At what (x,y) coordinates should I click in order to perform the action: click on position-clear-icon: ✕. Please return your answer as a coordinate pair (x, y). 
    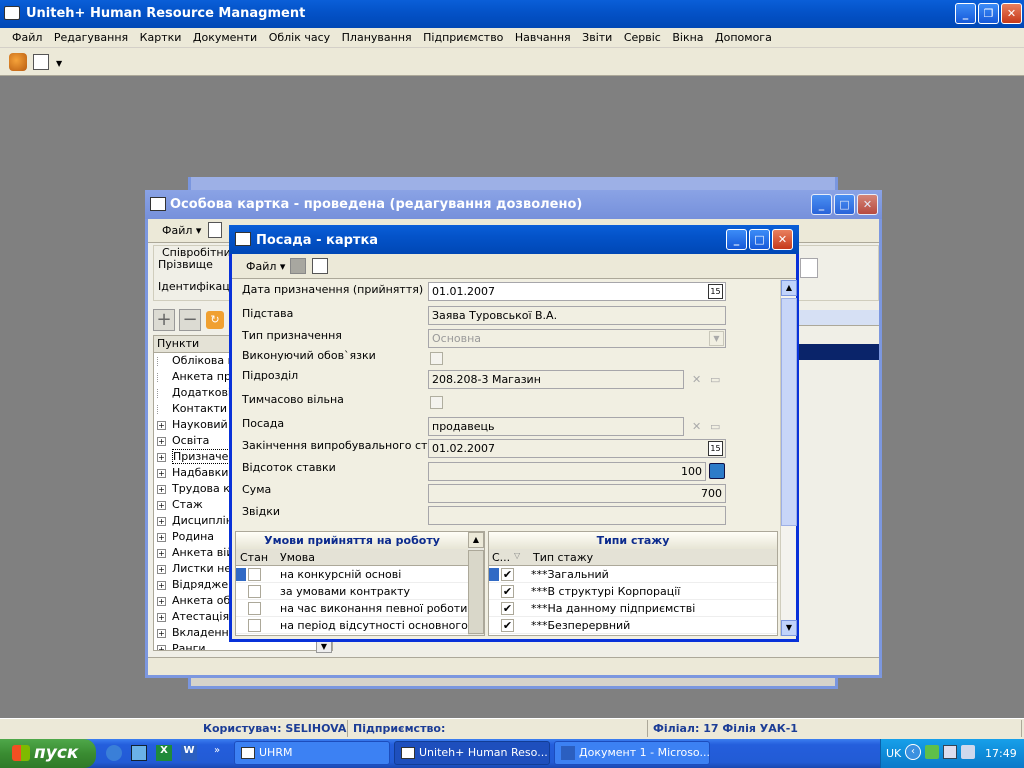
    Looking at the image, I should click on (696, 426).